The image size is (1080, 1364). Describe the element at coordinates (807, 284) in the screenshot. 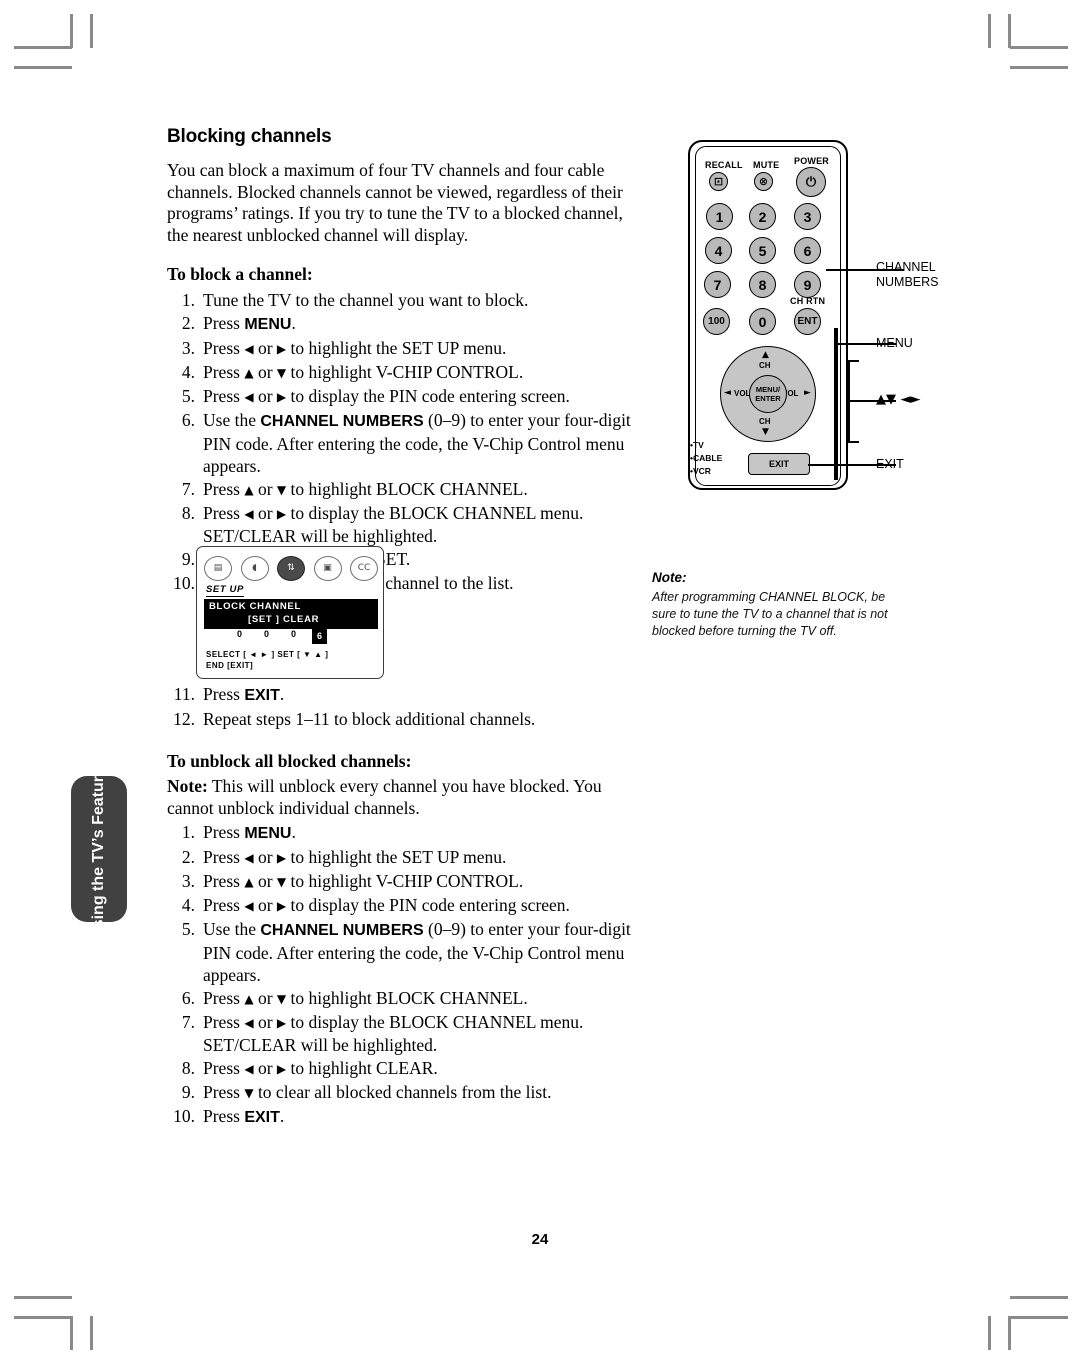

I see `key-9: 9` at that location.